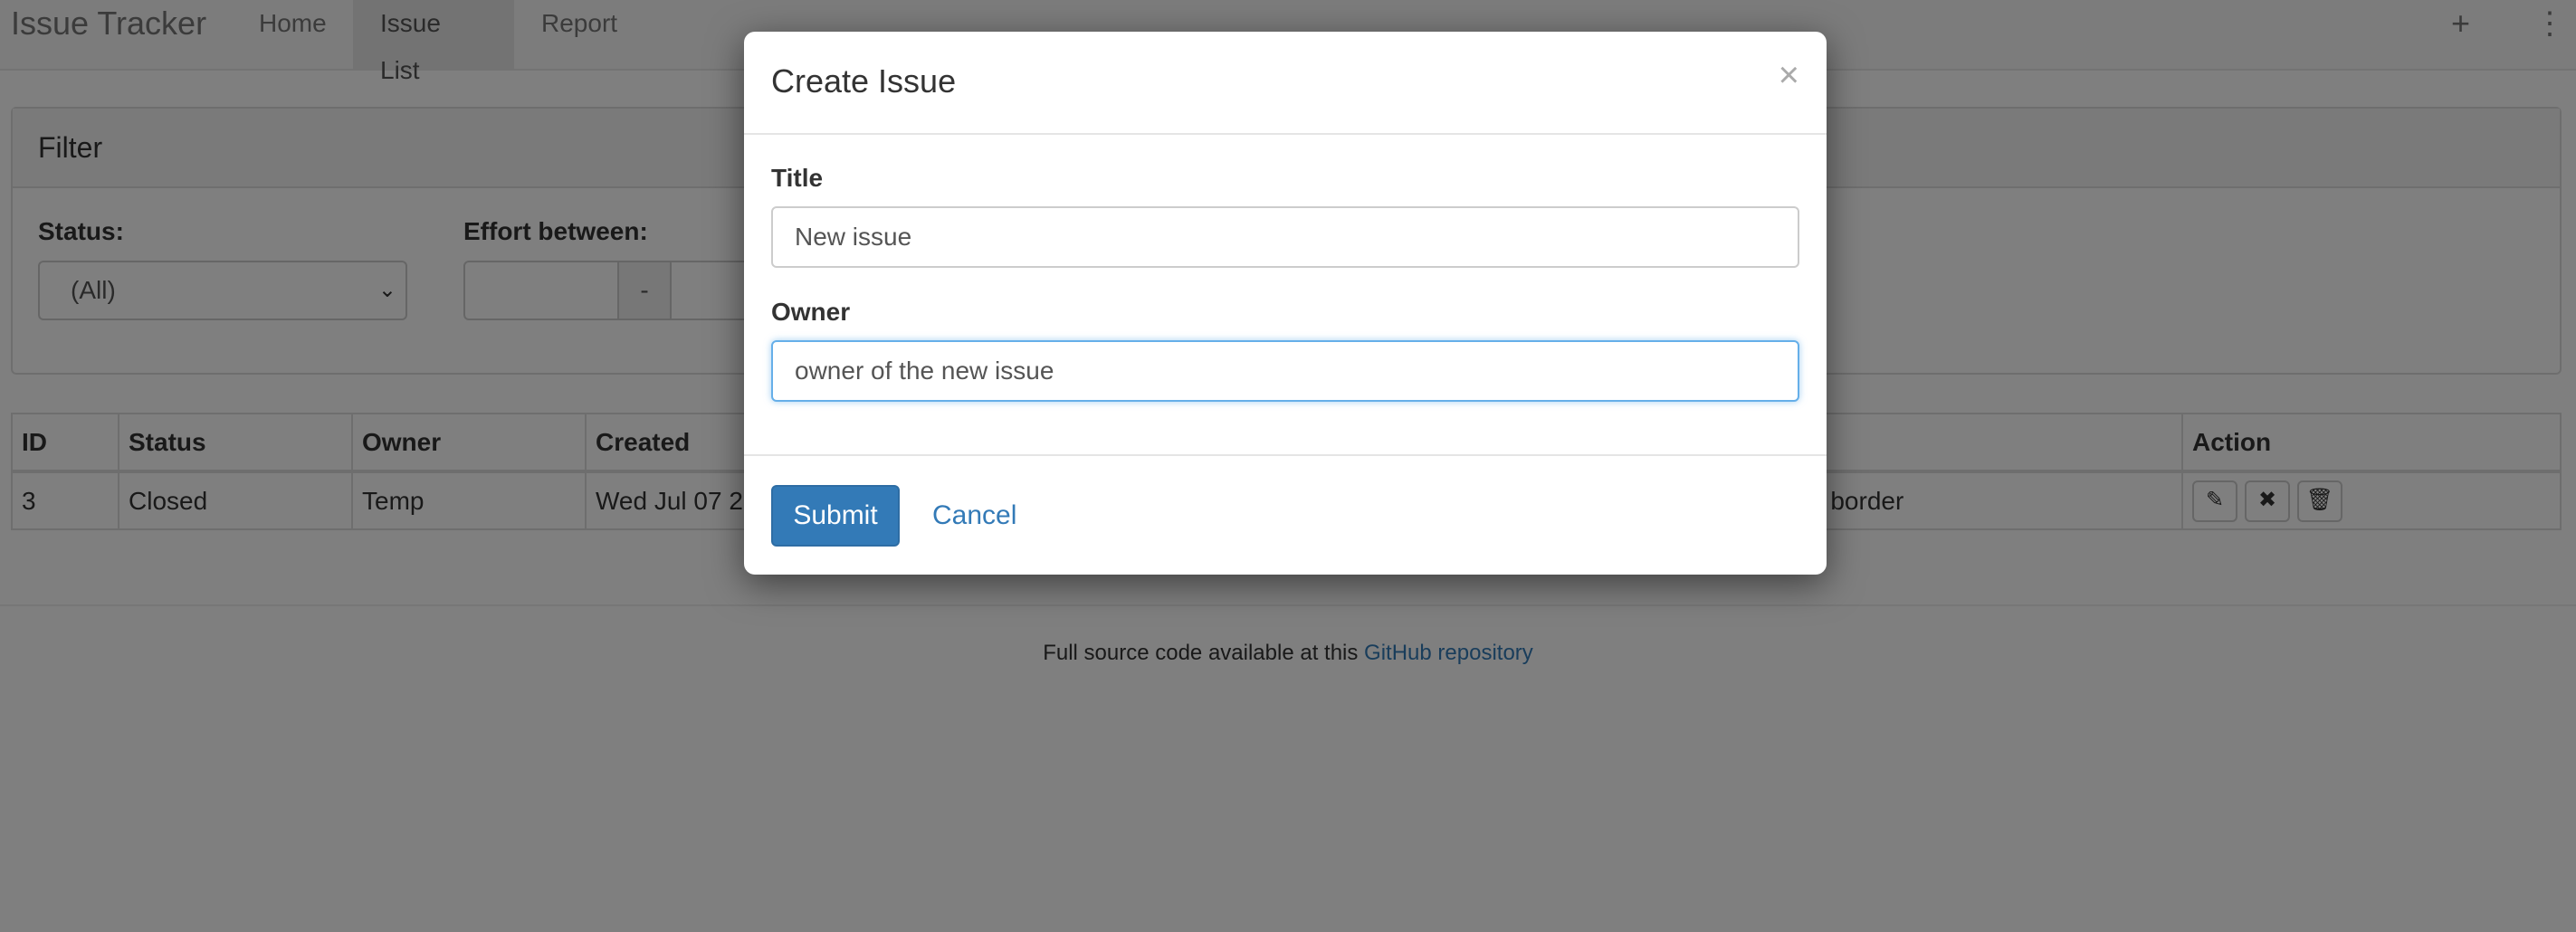 This screenshot has height=932, width=2576. Describe the element at coordinates (1789, 75) in the screenshot. I see `close-icon: ×` at that location.